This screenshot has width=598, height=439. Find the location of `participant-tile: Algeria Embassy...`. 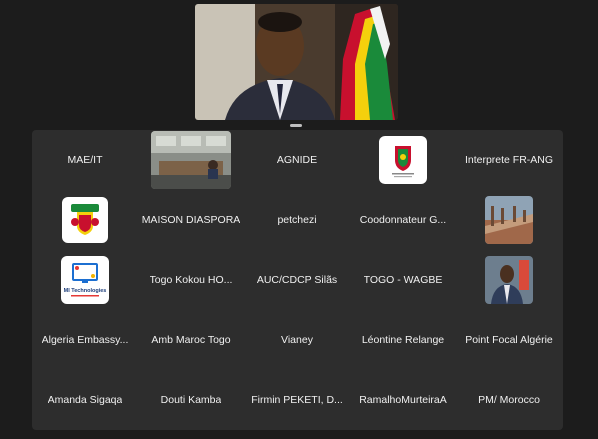

participant-tile: Algeria Embassy... is located at coordinates (85, 340).